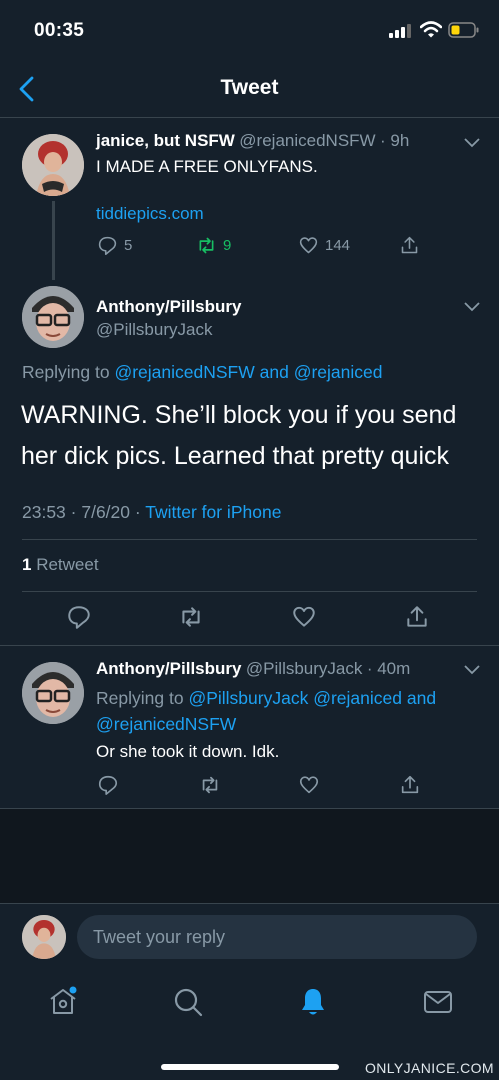  I want to click on tweet-text-line: WARNING. She’ll block you if you send, so click(239, 415).